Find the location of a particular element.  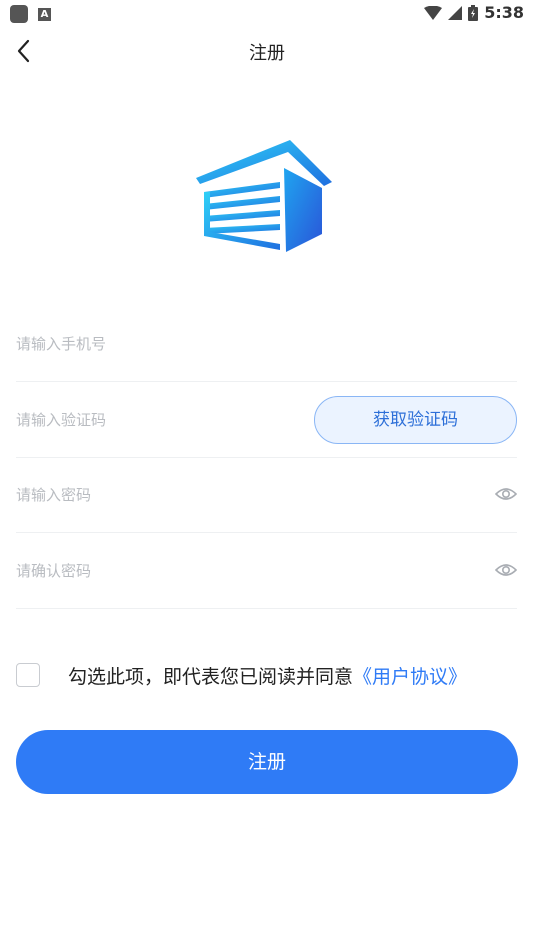

agreement-text: 勾选此项，即代表您已阅读并同意 is located at coordinates (211, 676).